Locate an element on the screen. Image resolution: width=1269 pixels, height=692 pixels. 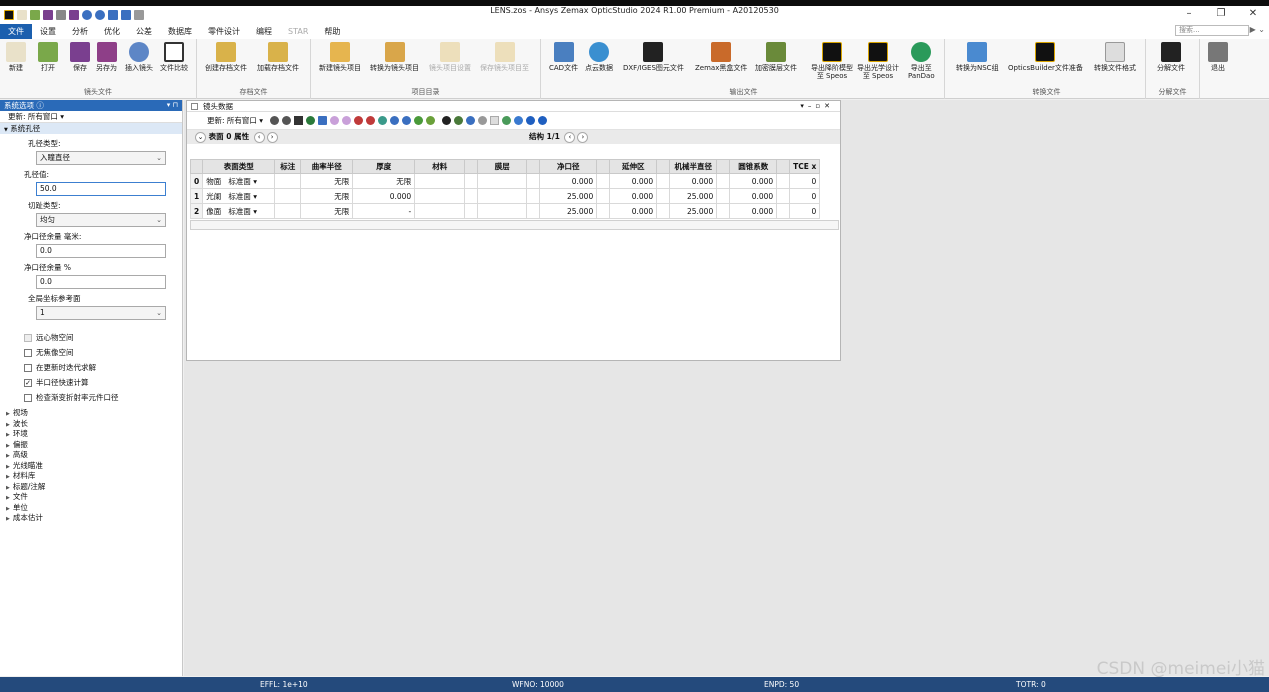
blackbox-button: Zemax黑盒文件 is located at coordinates (721, 57).